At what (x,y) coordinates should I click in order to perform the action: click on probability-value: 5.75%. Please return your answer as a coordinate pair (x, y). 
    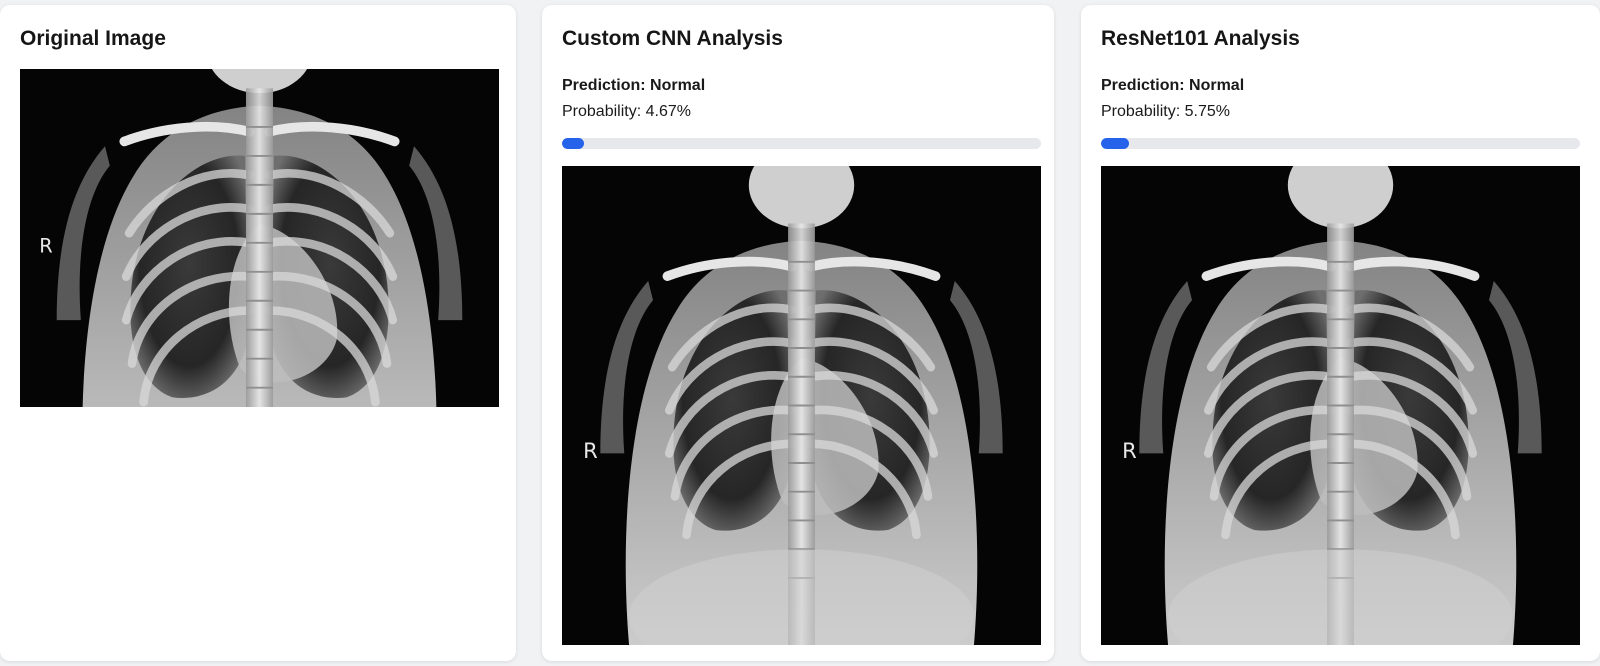
    Looking at the image, I should click on (1207, 111).